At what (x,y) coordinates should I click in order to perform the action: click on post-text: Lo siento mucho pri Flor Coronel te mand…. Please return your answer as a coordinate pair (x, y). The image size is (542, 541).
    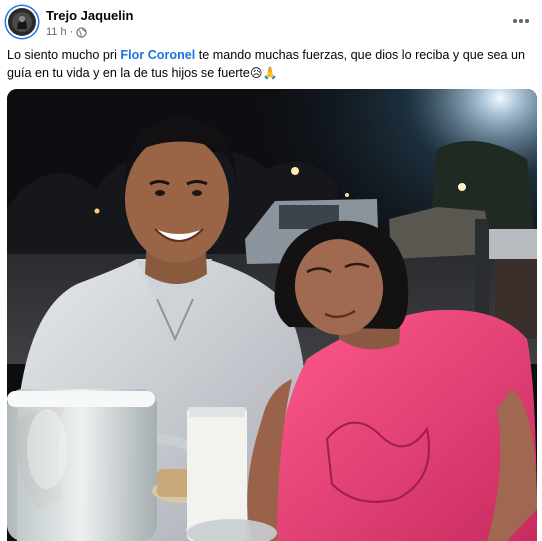
    Looking at the image, I should click on (271, 64).